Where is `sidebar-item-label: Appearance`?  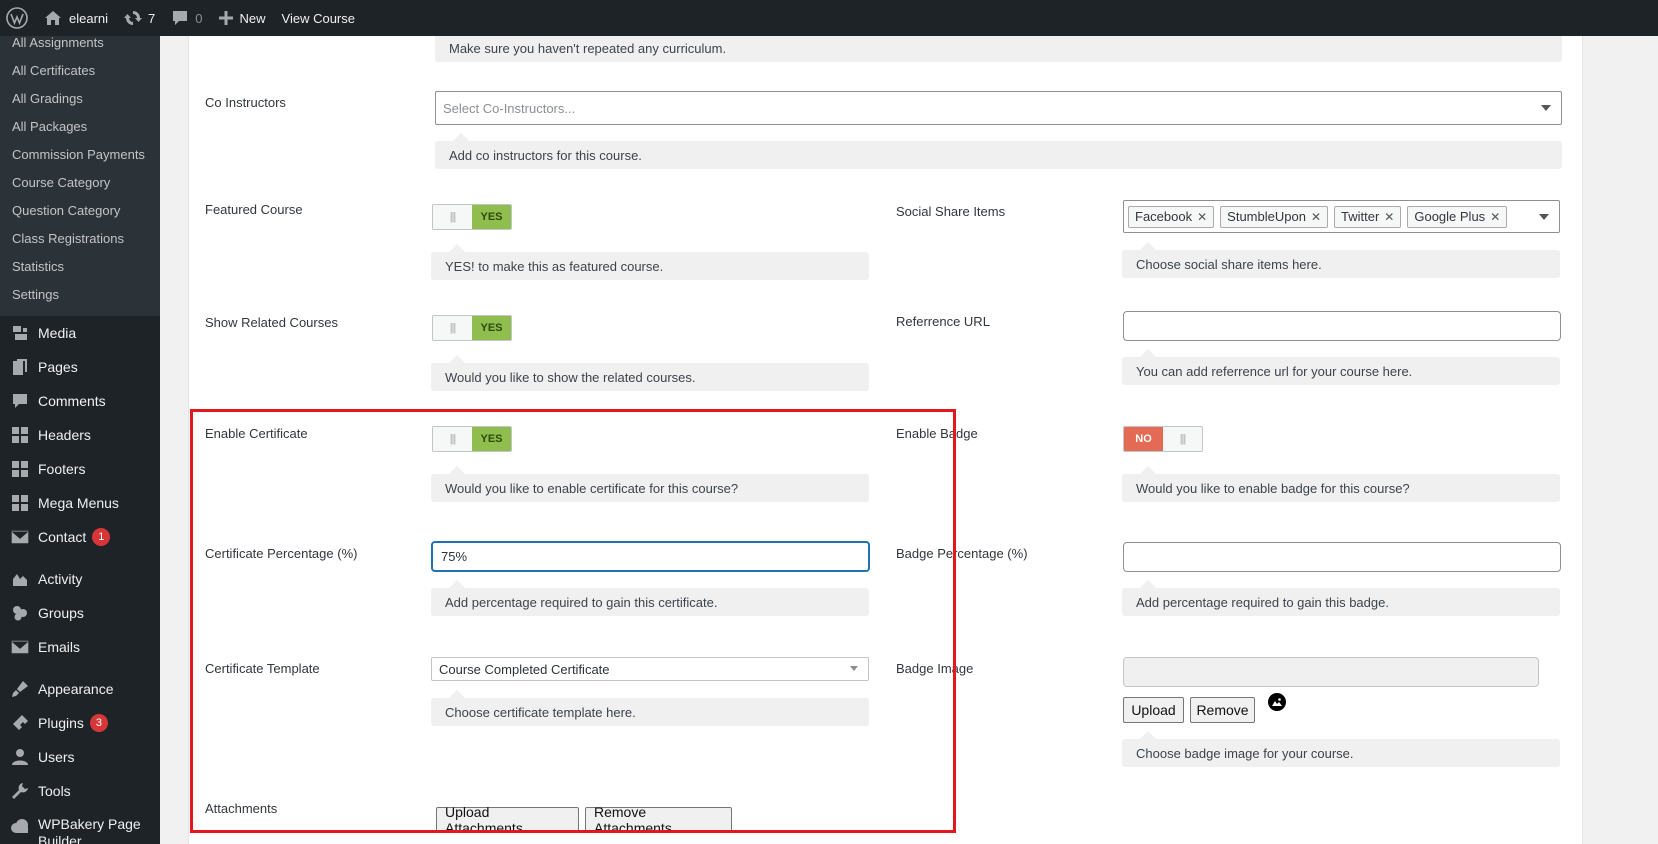 sidebar-item-label: Appearance is located at coordinates (76, 689).